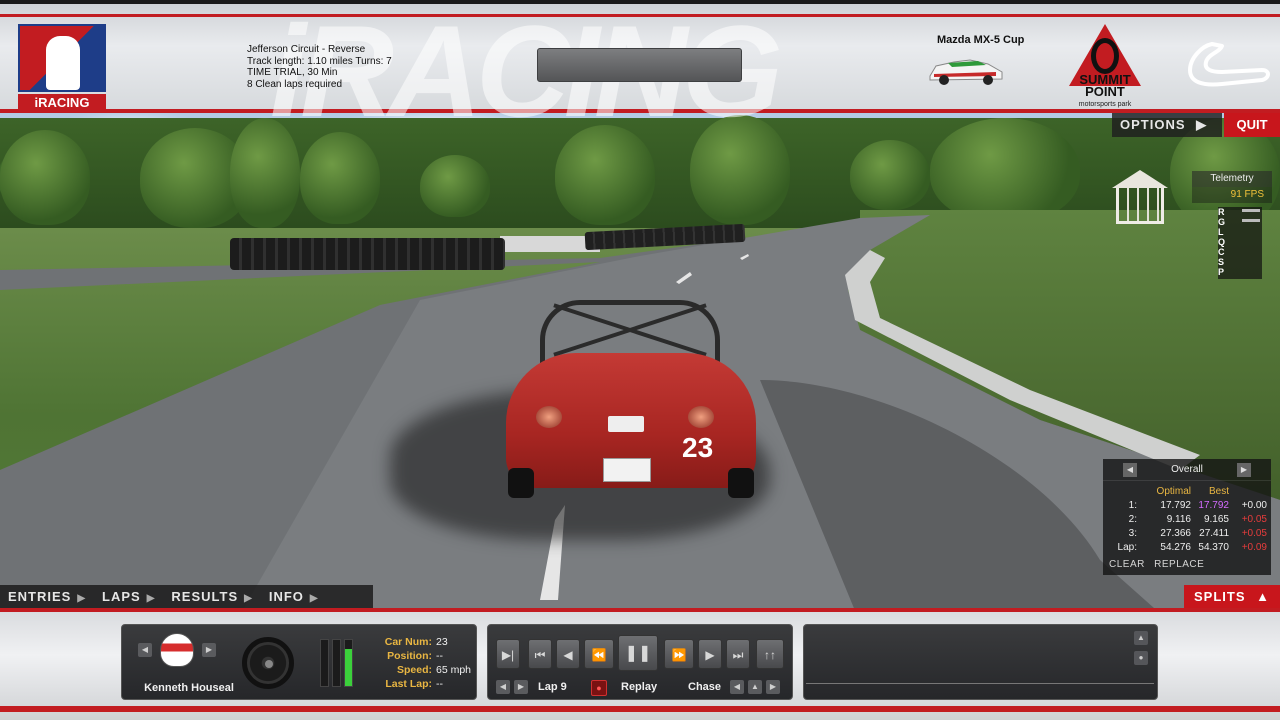  What do you see at coordinates (508, 654) in the screenshot?
I see `play-button: ▶|` at bounding box center [508, 654].